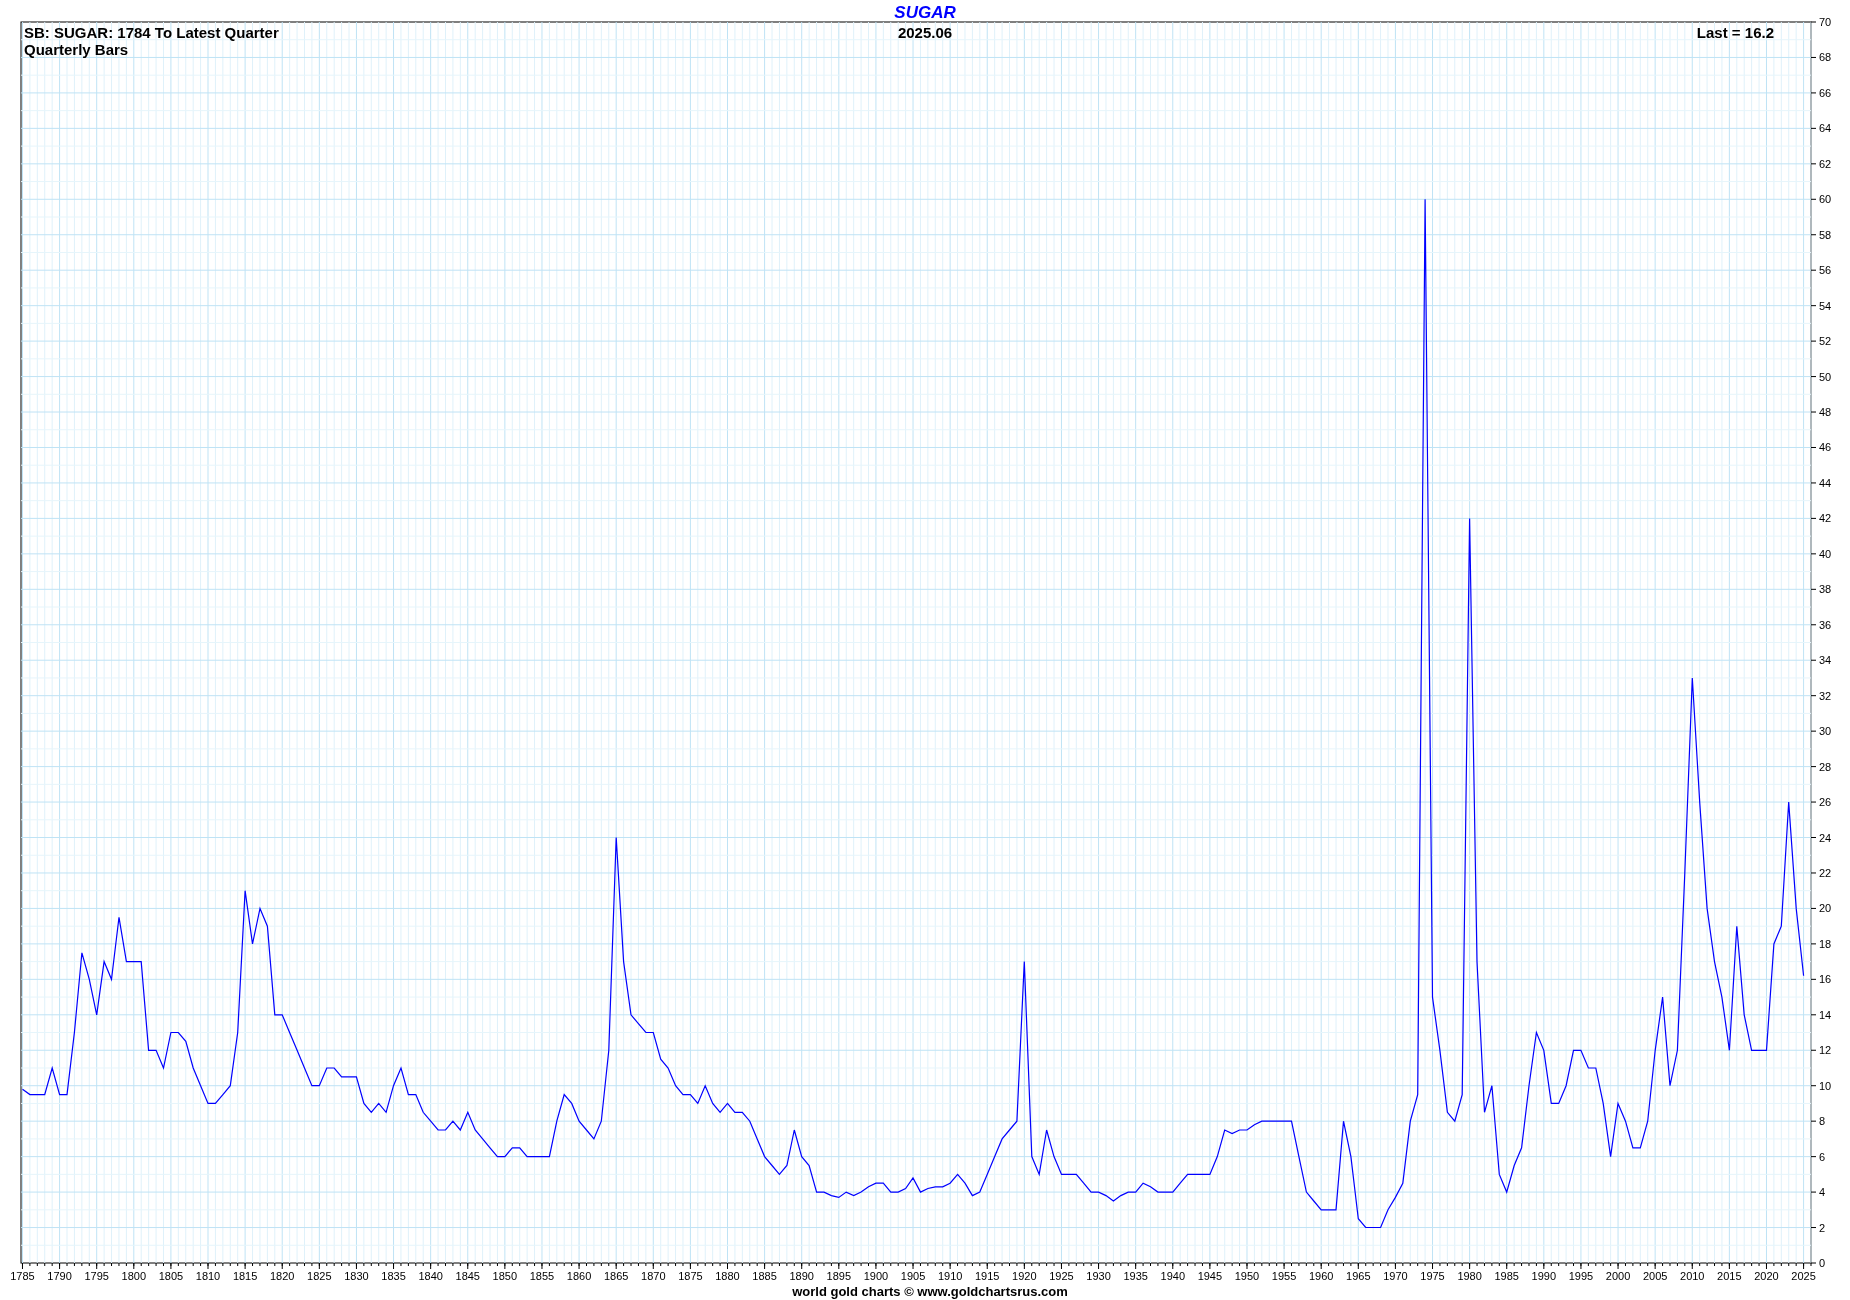  I want to click on y-tick-label: 60, so click(1825, 199).